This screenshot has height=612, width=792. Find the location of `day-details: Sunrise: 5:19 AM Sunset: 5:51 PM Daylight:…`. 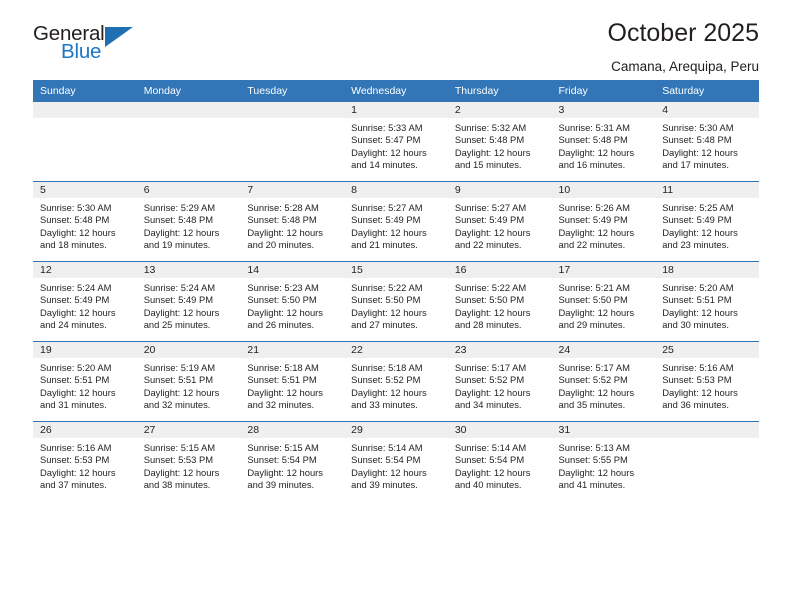

day-details: Sunrise: 5:19 AM Sunset: 5:51 PM Daylight:… is located at coordinates (189, 385).